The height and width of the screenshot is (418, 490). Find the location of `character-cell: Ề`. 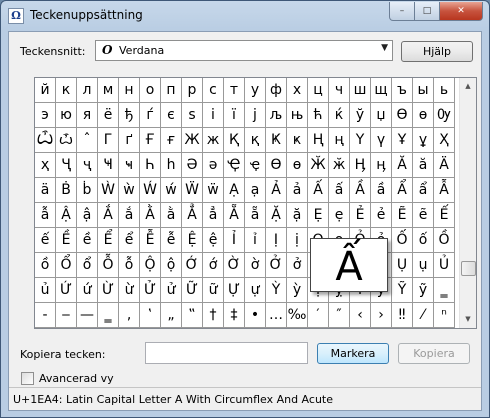

character-cell: Ề is located at coordinates (66, 240).